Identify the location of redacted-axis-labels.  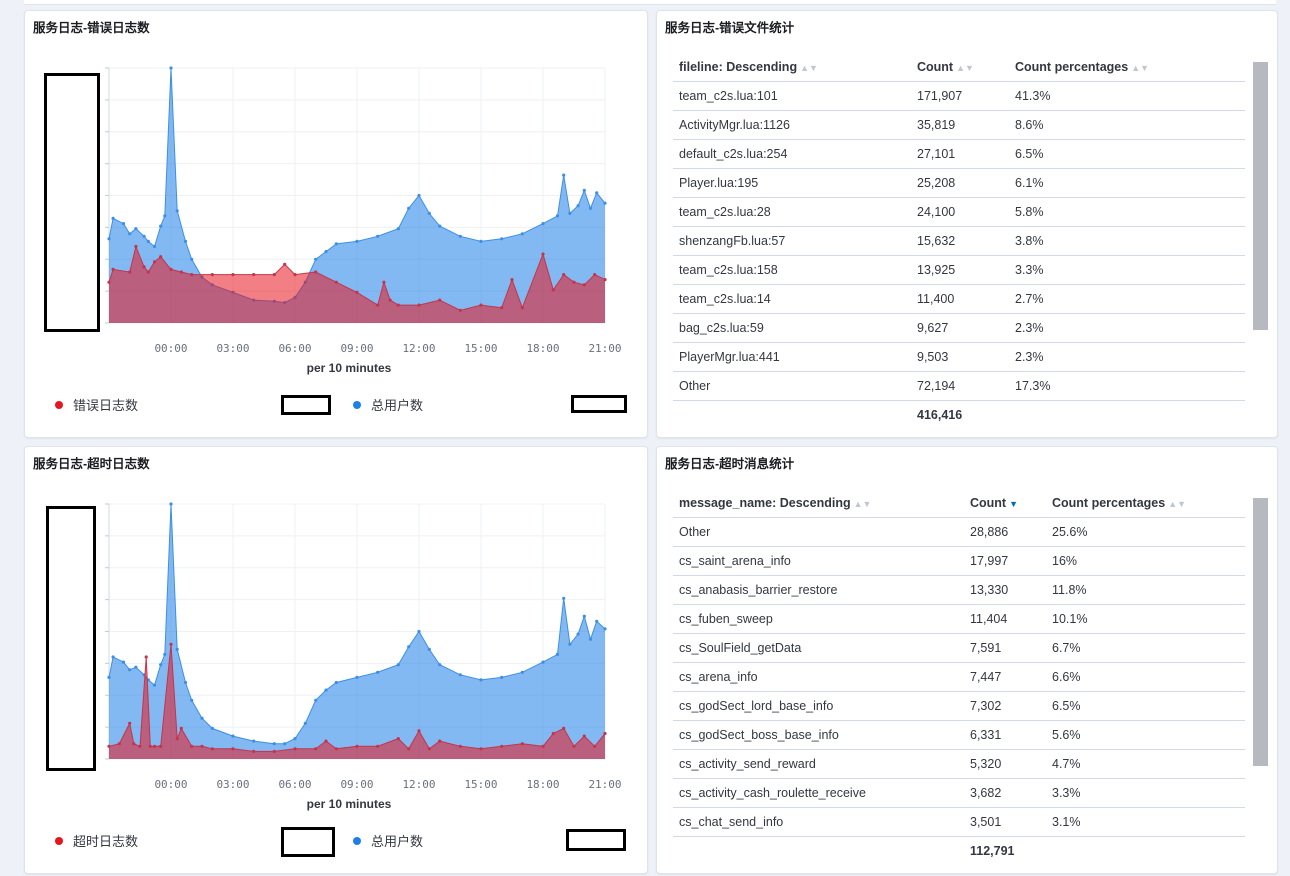
(71, 638).